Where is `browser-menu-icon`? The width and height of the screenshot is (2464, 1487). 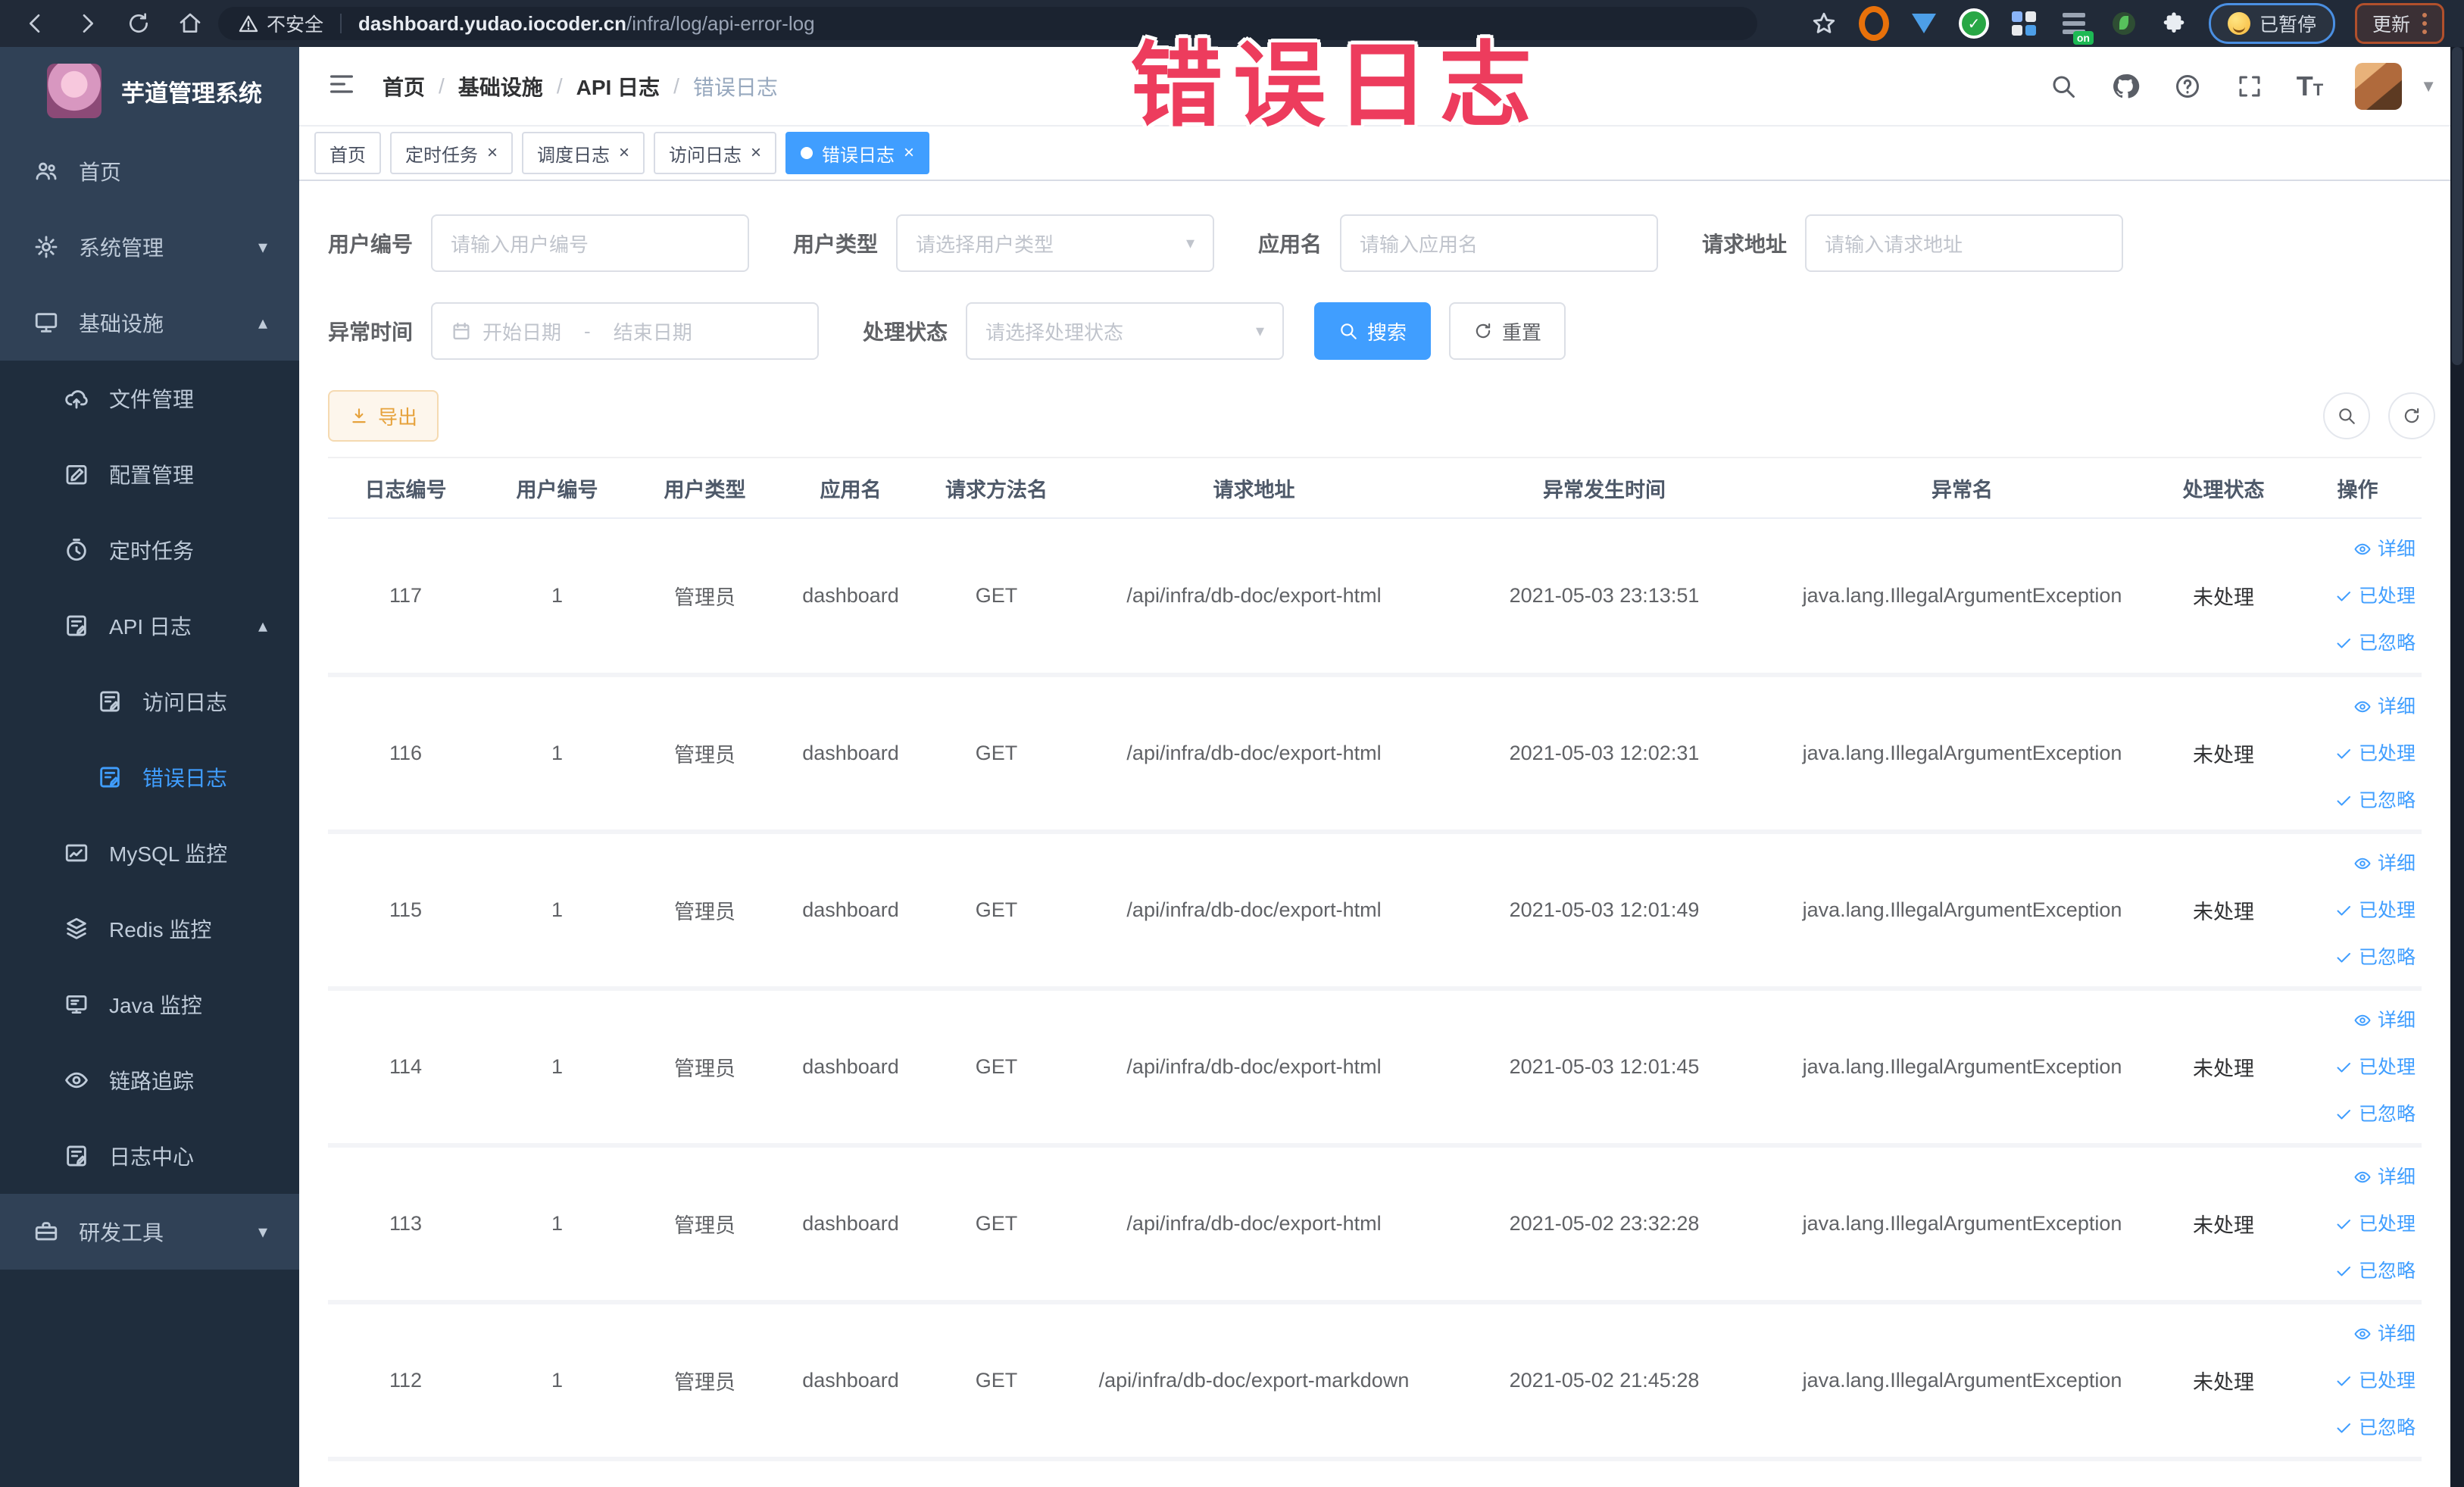 browser-menu-icon is located at coordinates (2424, 23).